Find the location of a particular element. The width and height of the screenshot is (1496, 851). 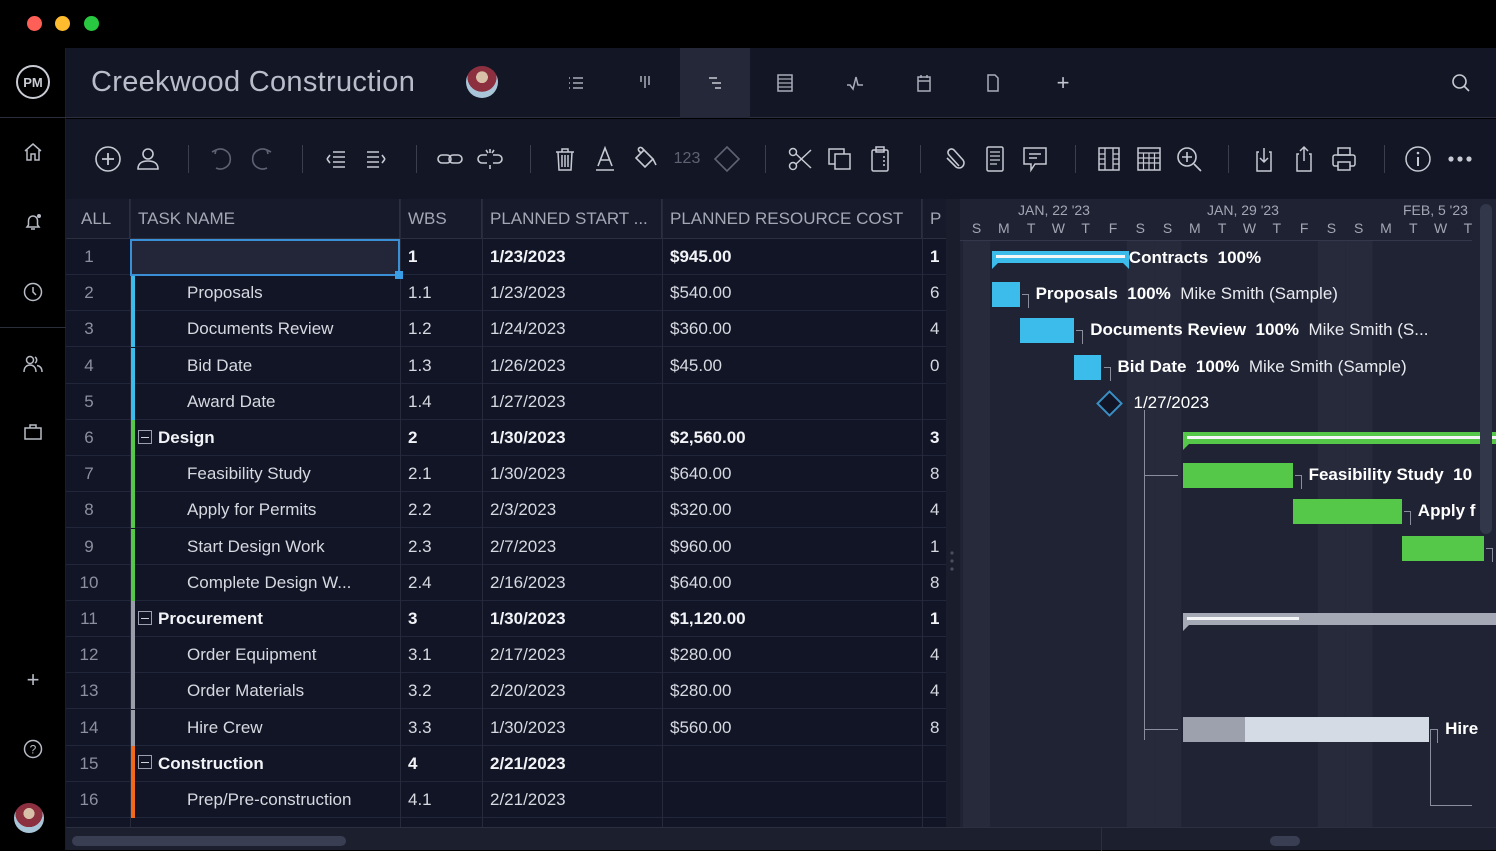

row-number: 14 is located at coordinates (89, 728).